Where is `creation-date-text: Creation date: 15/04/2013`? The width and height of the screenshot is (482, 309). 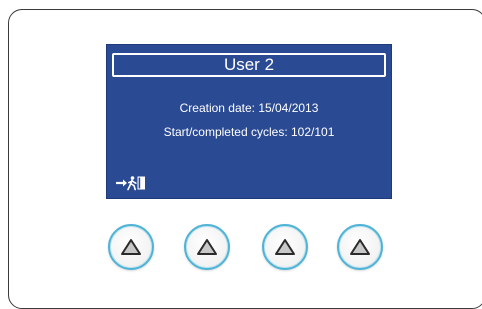 creation-date-text: Creation date: 15/04/2013 is located at coordinates (249, 108).